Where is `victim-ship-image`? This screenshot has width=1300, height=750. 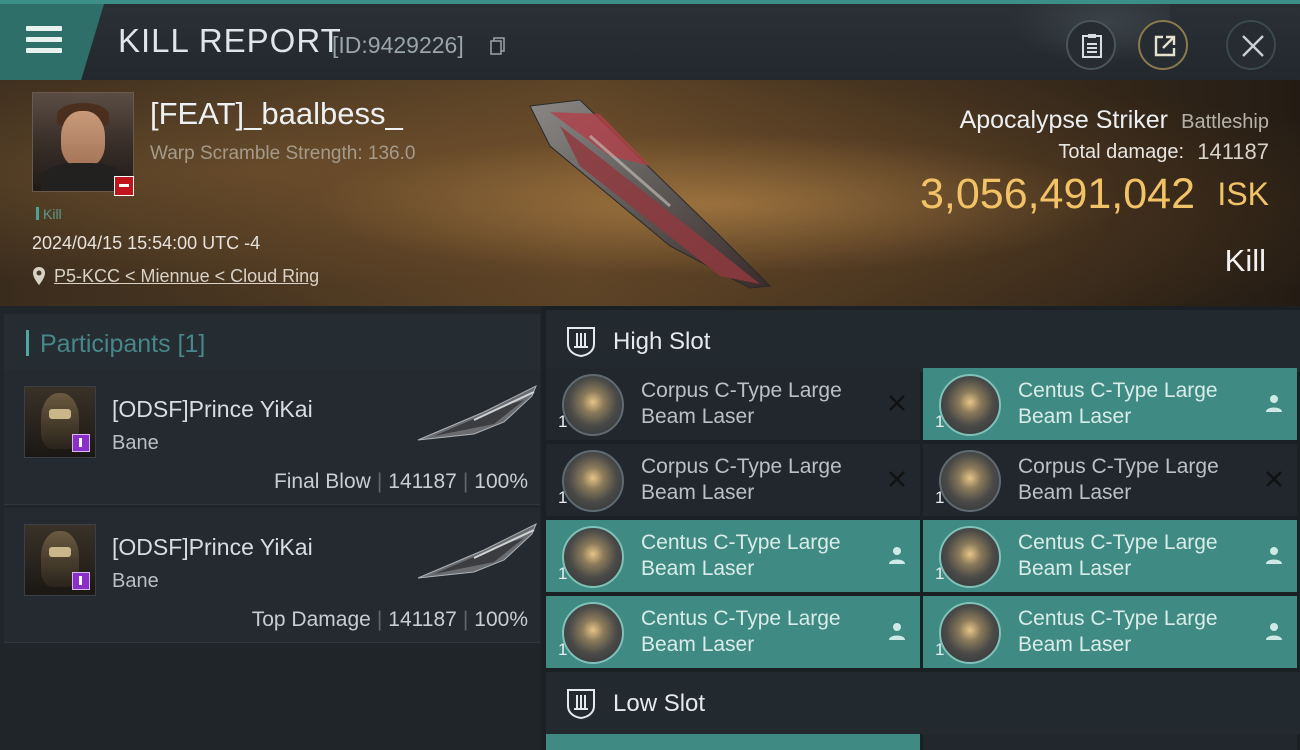 victim-ship-image is located at coordinates (650, 194).